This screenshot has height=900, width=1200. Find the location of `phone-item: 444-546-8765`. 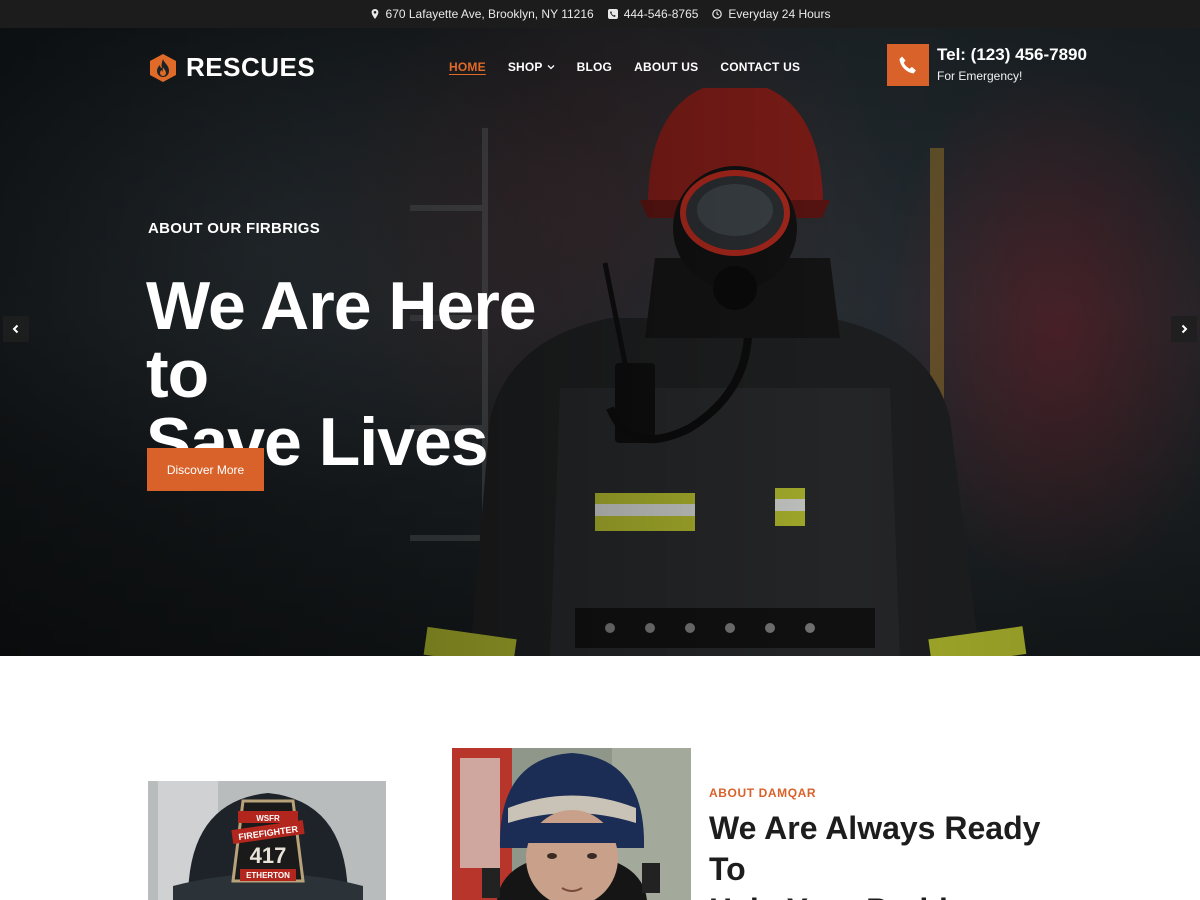

phone-item: 444-546-8765 is located at coordinates (653, 14).